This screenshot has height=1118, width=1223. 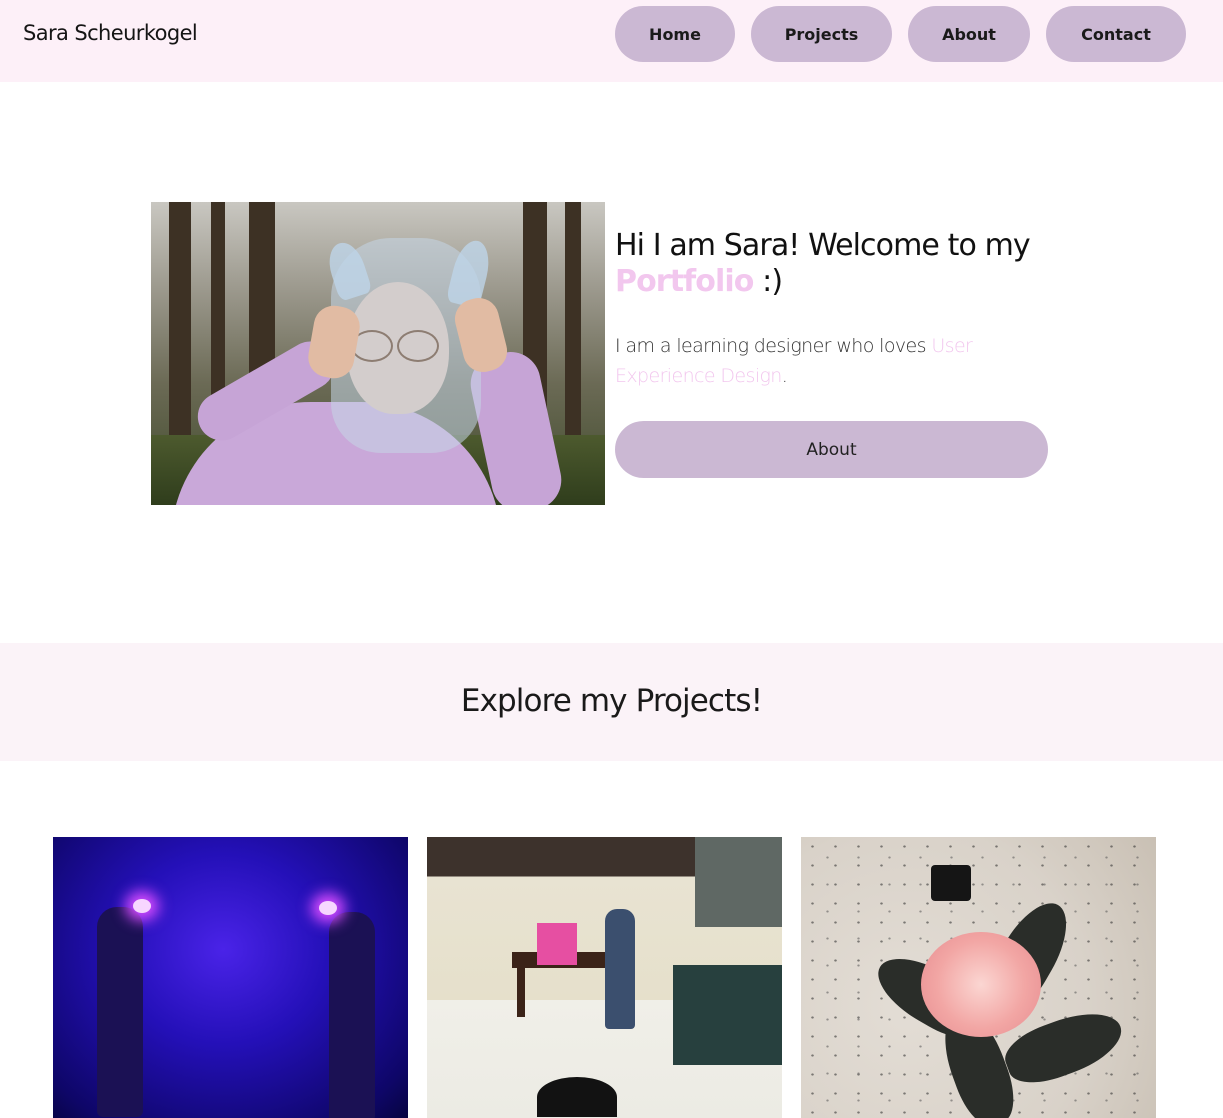 What do you see at coordinates (978, 977) in the screenshot?
I see `project-card-lotus-object` at bounding box center [978, 977].